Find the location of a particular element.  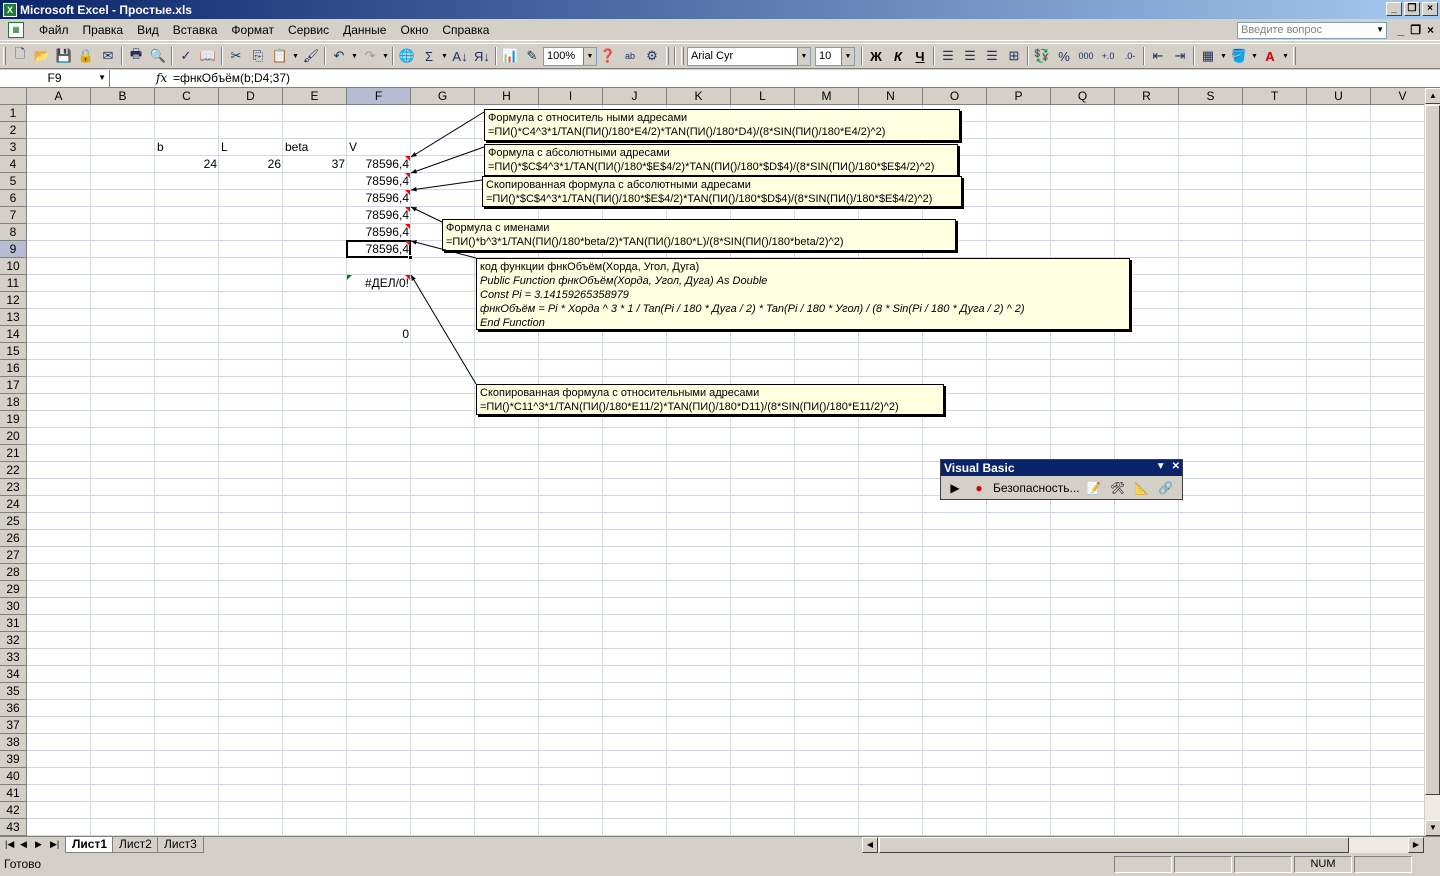

row-header-16: 16 is located at coordinates (13, 368).